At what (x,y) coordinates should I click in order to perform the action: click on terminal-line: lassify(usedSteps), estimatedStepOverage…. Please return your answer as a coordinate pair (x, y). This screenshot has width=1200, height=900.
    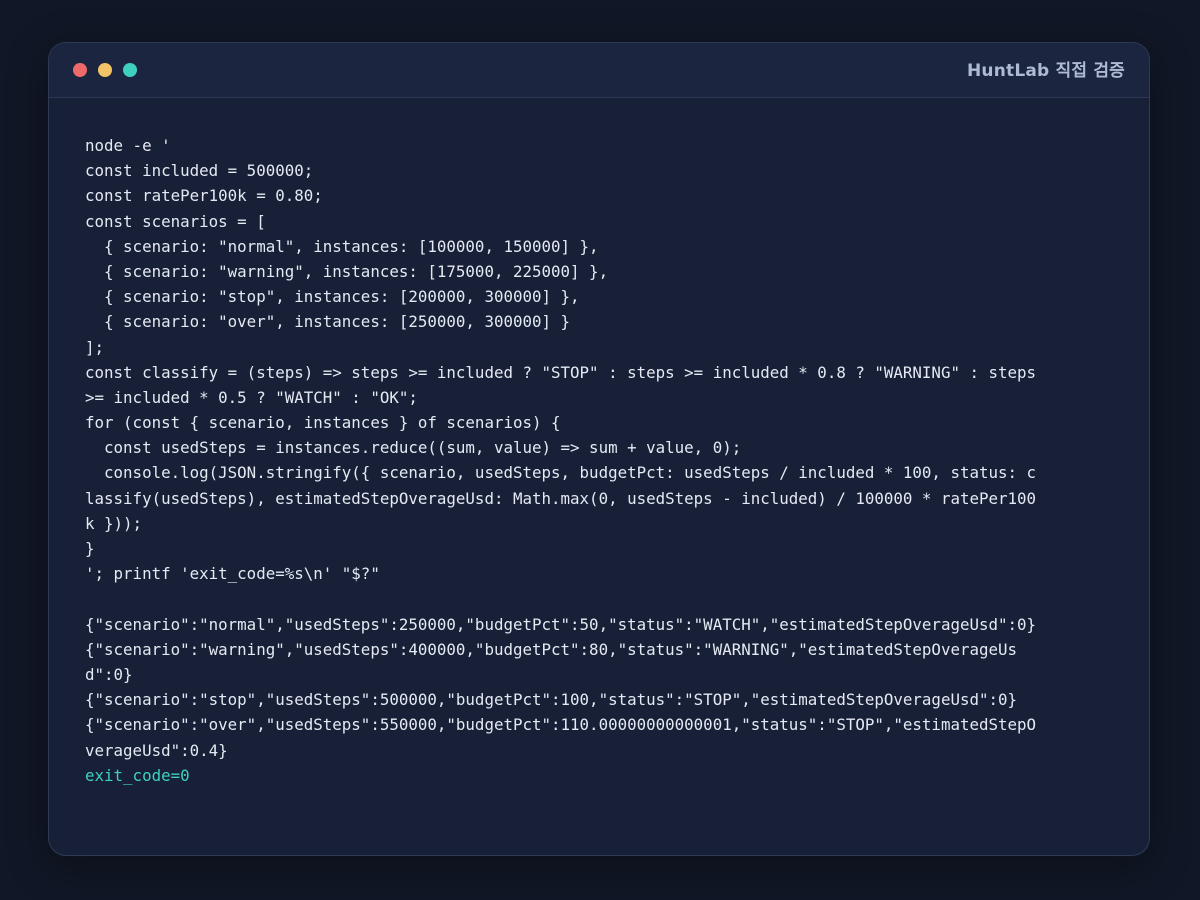
    Looking at the image, I should click on (561, 498).